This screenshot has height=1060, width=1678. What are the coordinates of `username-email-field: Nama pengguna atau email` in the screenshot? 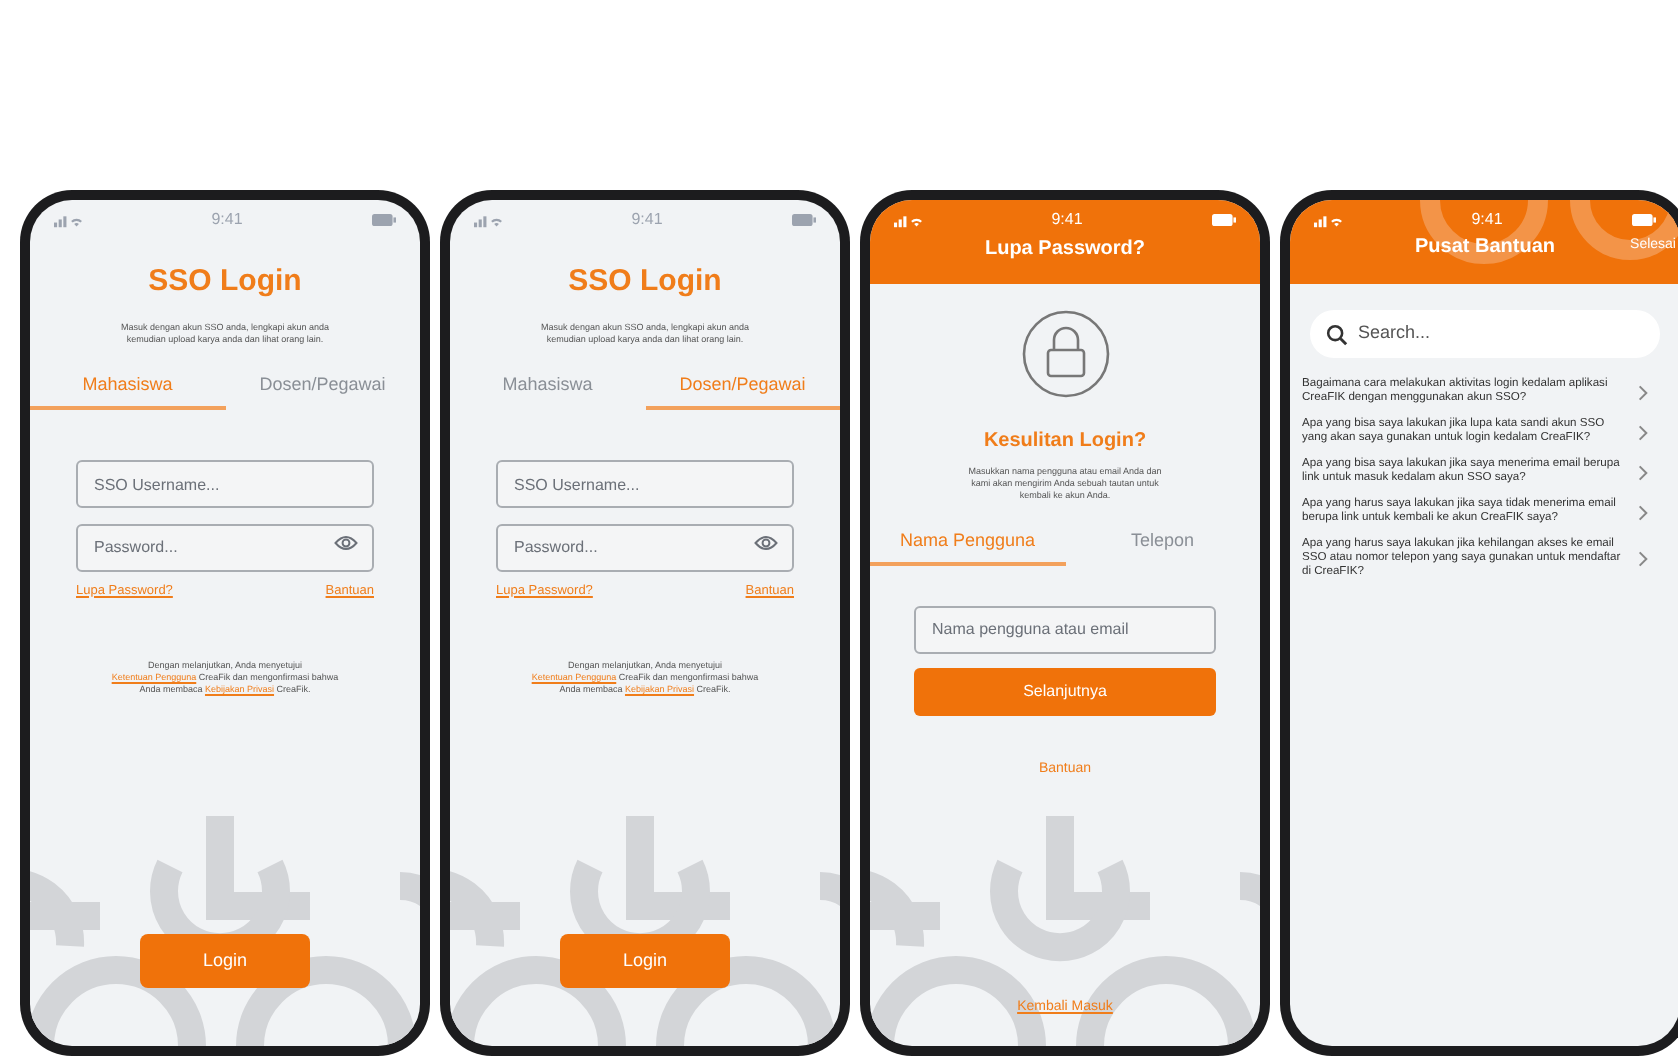 It's located at (1065, 629).